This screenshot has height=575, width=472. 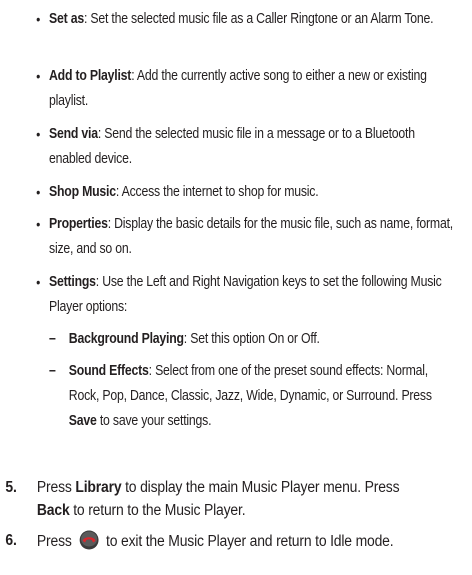 What do you see at coordinates (108, 371) in the screenshot?
I see `sub-option-term: Sound Effects` at bounding box center [108, 371].